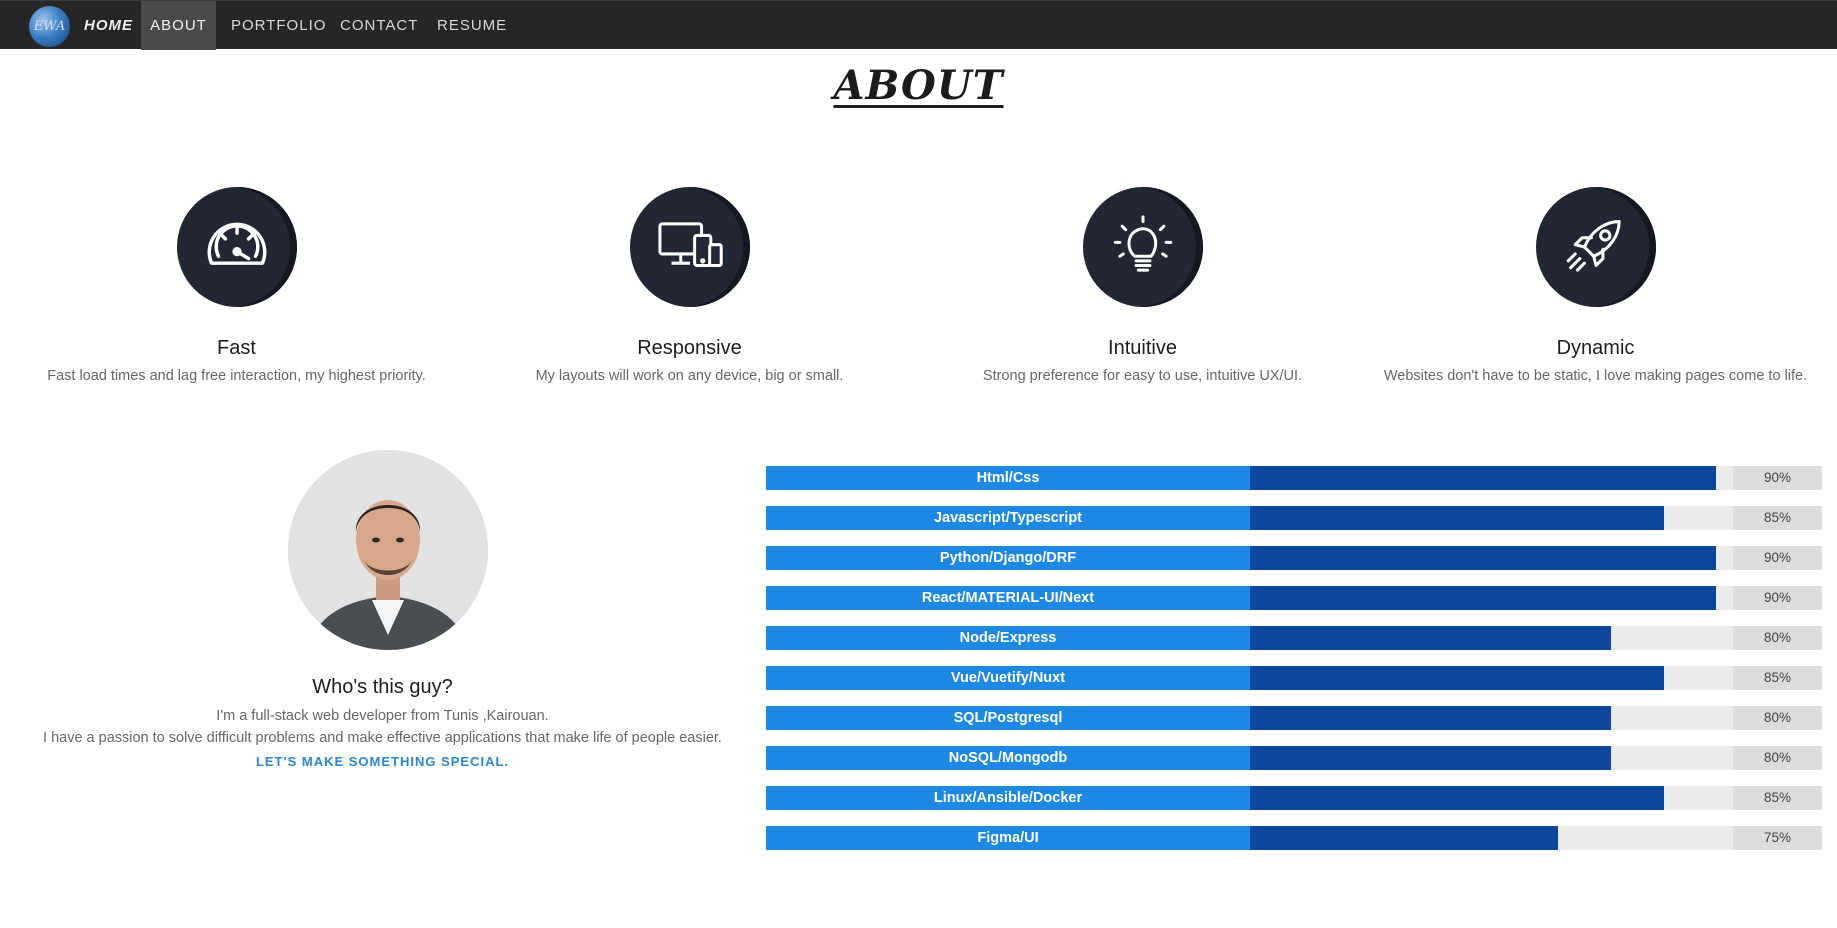 This screenshot has width=1837, height=928. I want to click on about-heading: Who's this guy?, so click(382, 687).